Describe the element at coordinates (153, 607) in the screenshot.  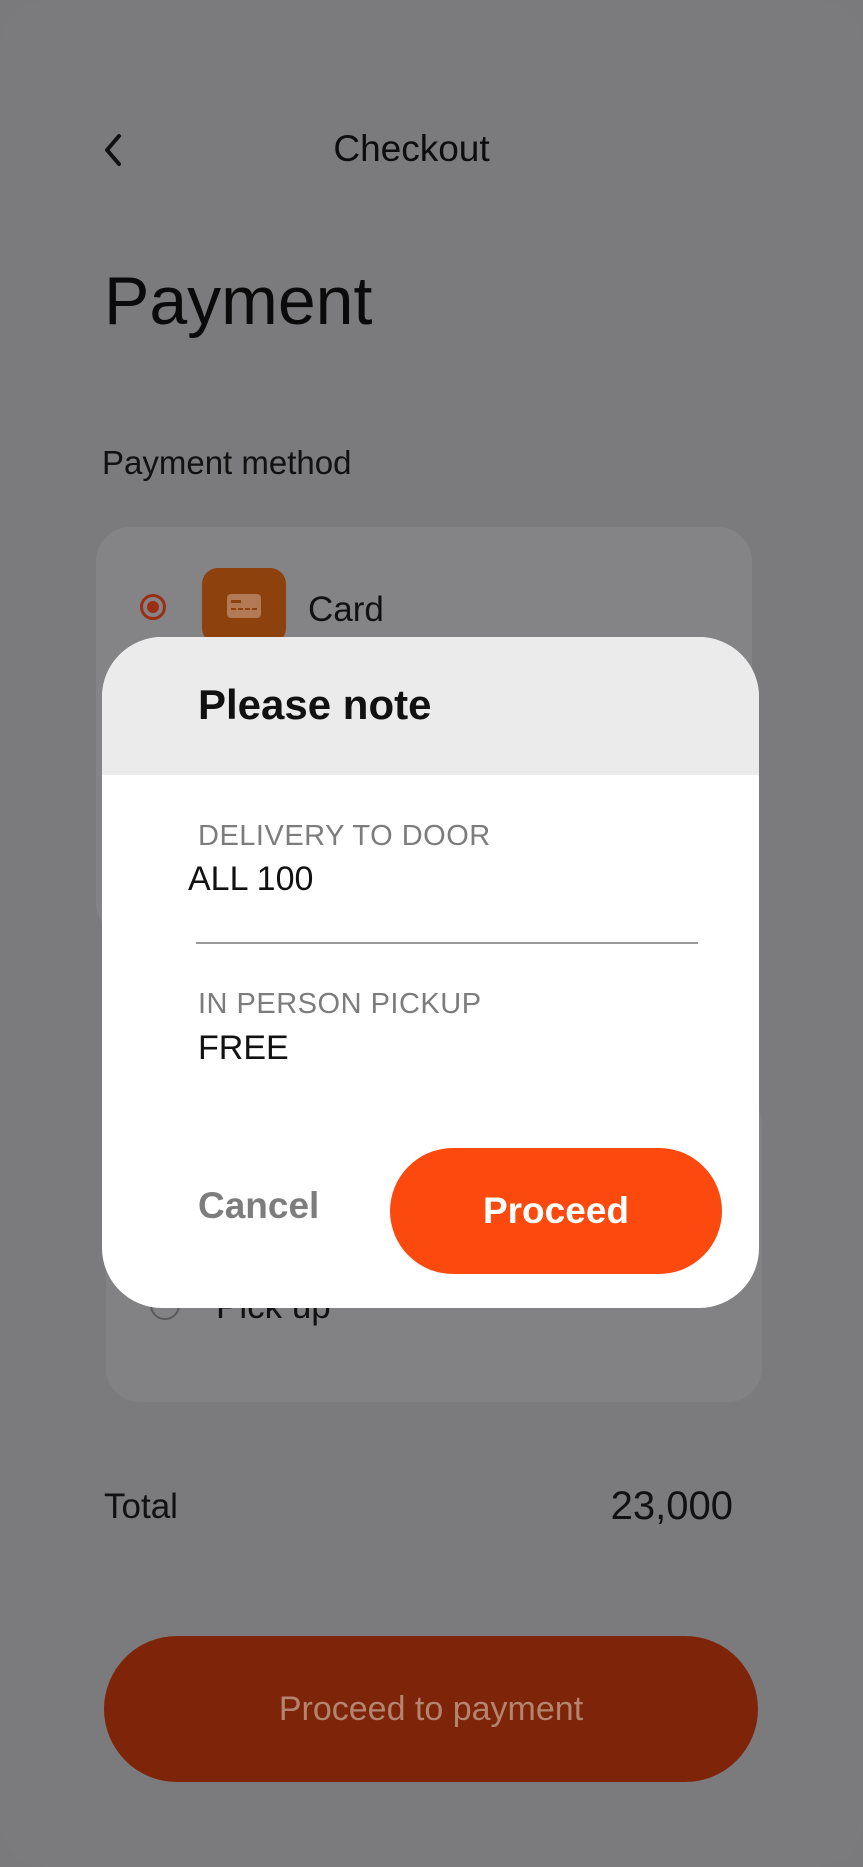
I see `card-radio` at that location.